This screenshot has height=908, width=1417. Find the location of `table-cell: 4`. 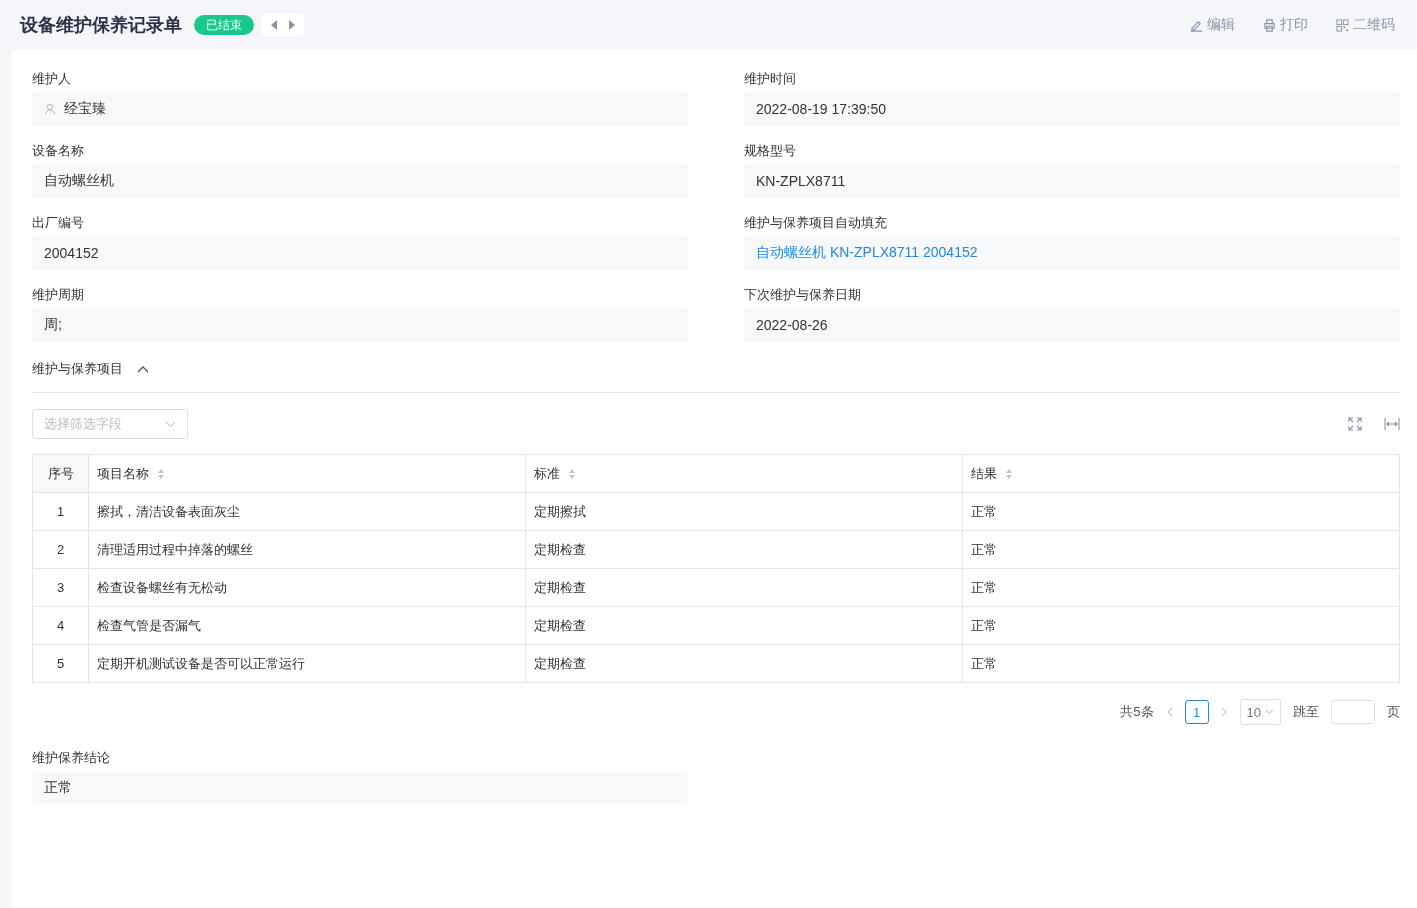

table-cell: 4 is located at coordinates (60, 625).